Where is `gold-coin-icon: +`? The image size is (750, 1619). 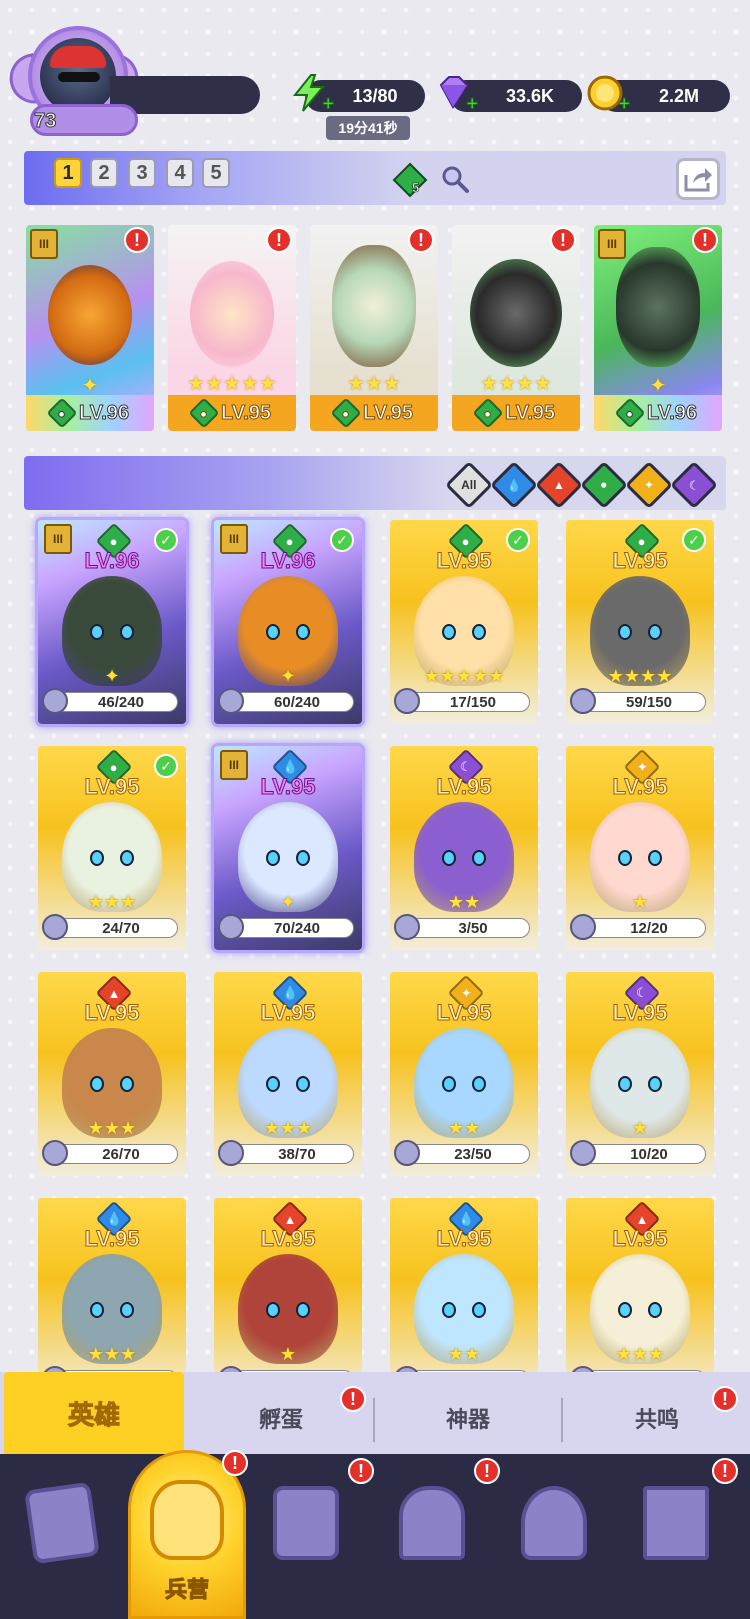 gold-coin-icon: + is located at coordinates (607, 94).